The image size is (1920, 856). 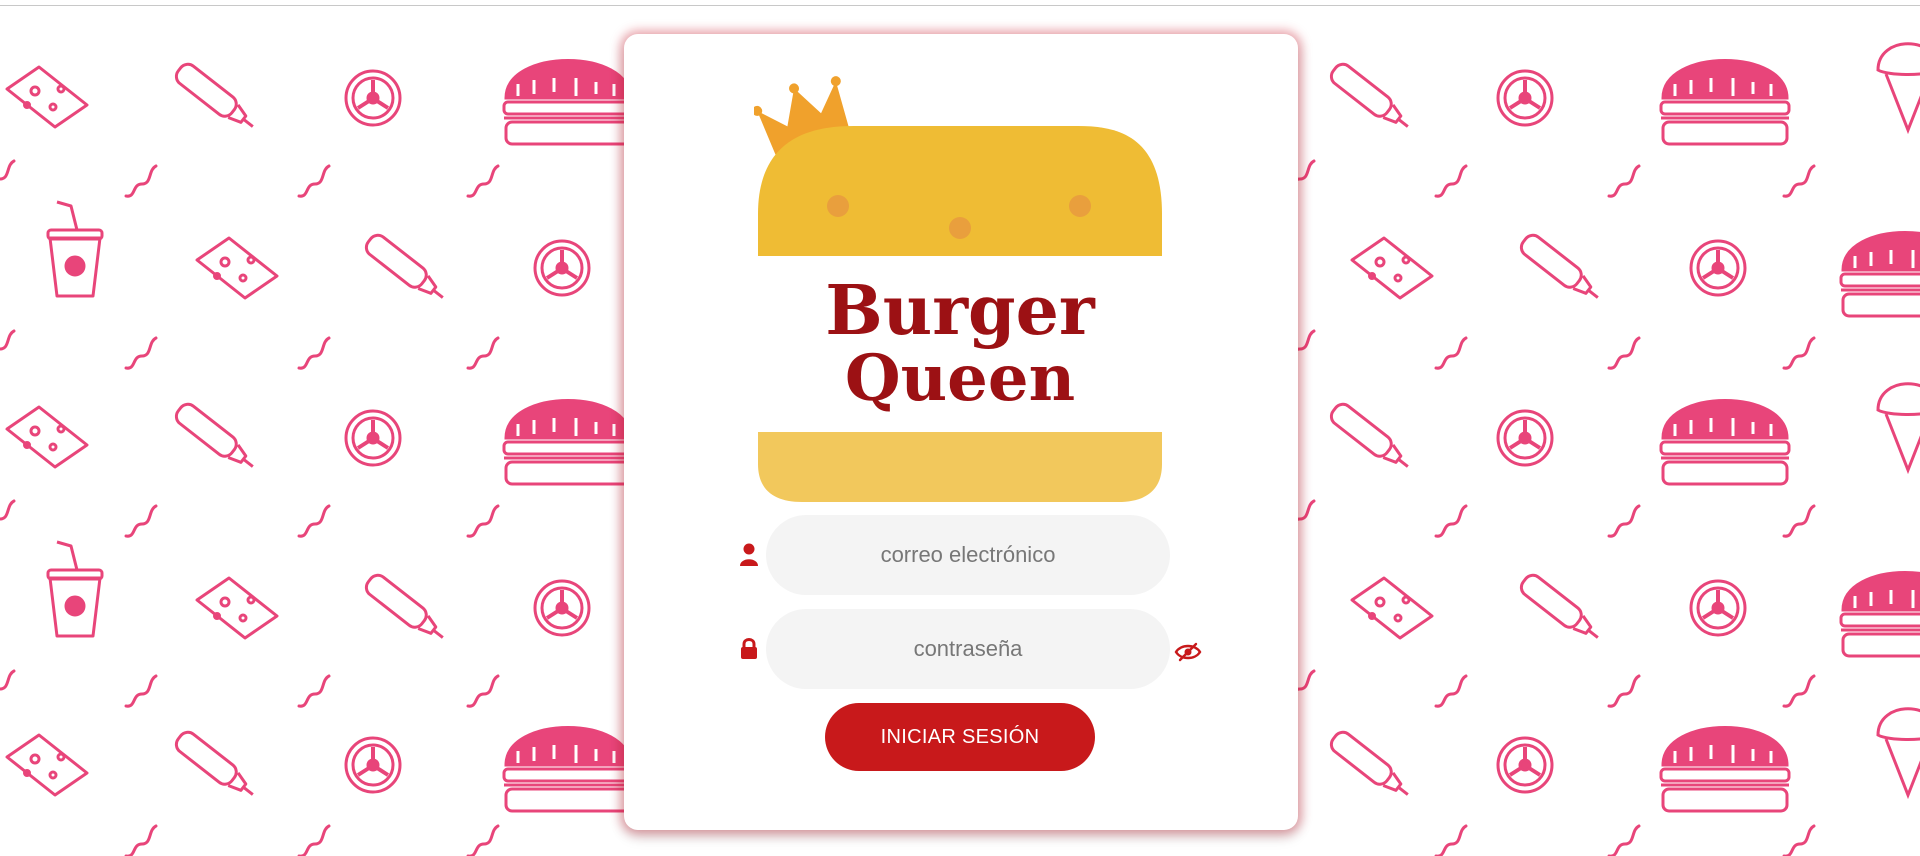 I want to click on burger-queen-logo: Burger Queen, so click(x=958, y=289).